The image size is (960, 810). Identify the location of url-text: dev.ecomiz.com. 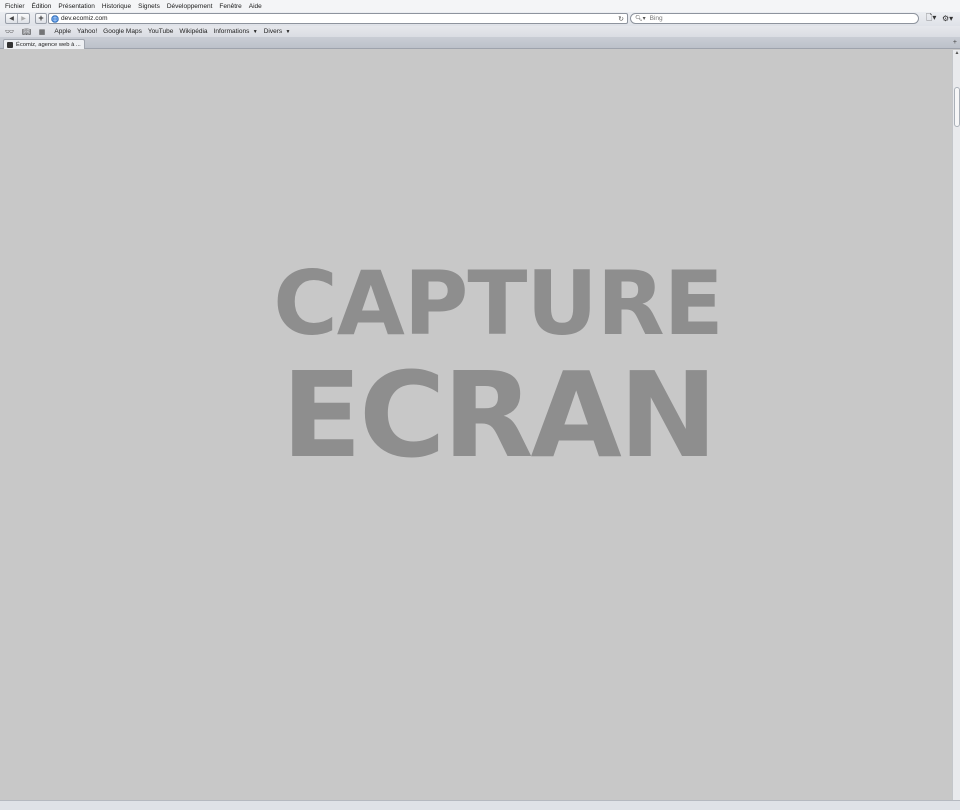
(84, 18).